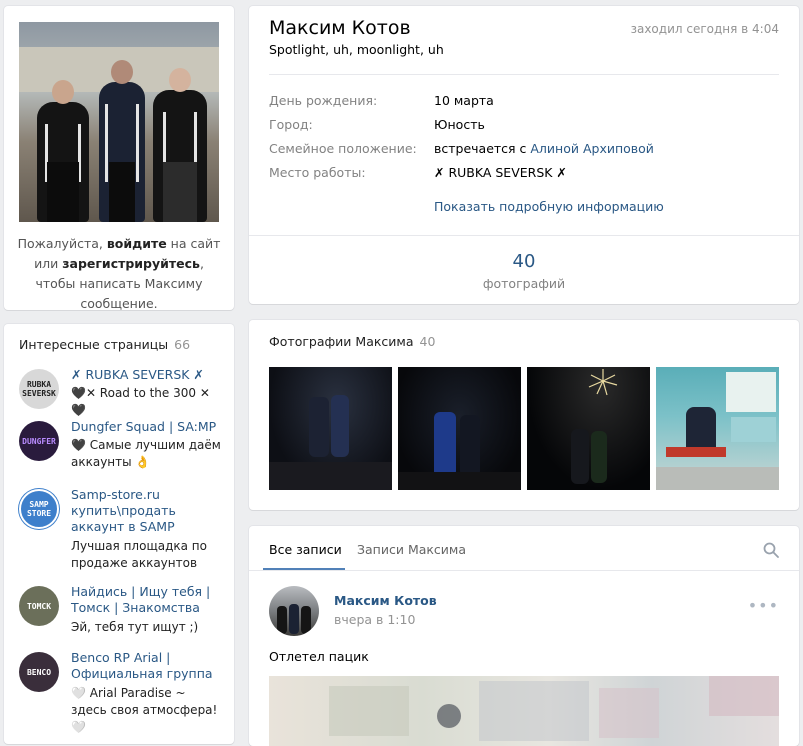  What do you see at coordinates (319, 656) in the screenshot?
I see `post-text: Отлетел пацик` at bounding box center [319, 656].